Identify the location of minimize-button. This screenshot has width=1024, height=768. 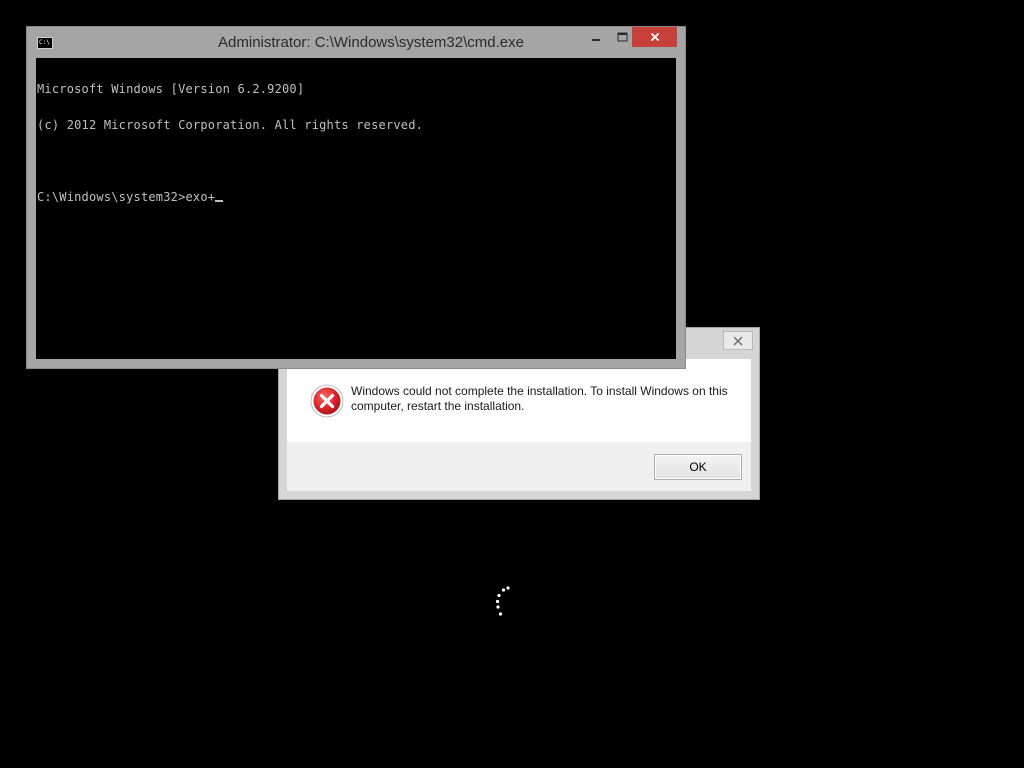
(596, 37).